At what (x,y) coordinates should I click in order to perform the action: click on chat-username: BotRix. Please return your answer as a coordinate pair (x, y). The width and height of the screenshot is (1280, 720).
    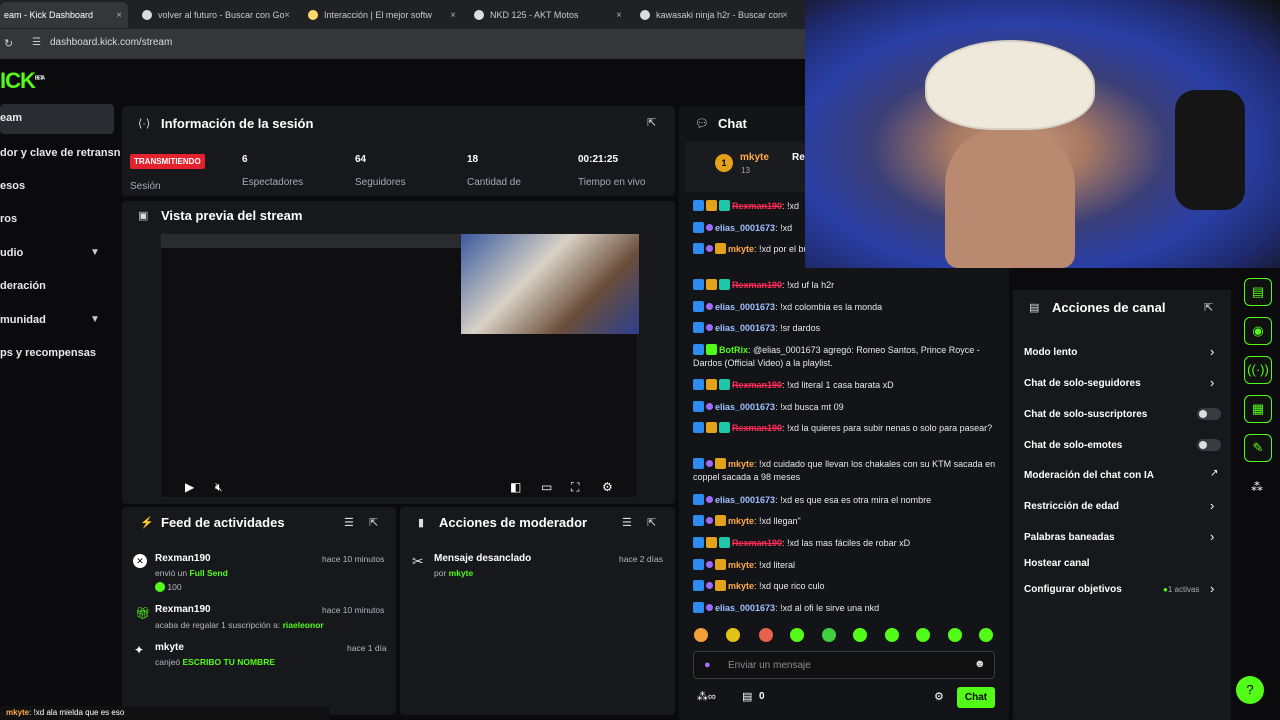
    Looking at the image, I should click on (733, 350).